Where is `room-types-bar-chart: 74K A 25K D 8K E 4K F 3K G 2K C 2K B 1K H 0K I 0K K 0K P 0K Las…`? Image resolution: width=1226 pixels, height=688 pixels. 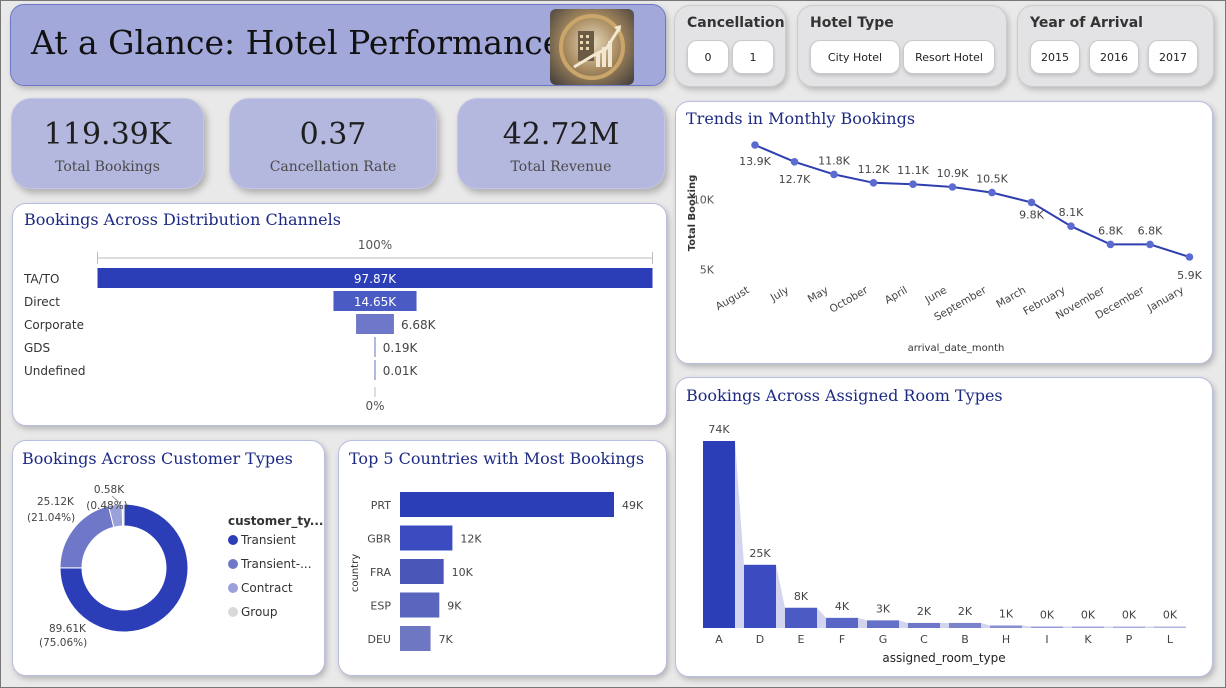 room-types-bar-chart: 74K A 25K D 8K E 4K F 3K G 2K C 2K B 1K H 0K I 0K K 0K P 0K Las… is located at coordinates (944, 544).